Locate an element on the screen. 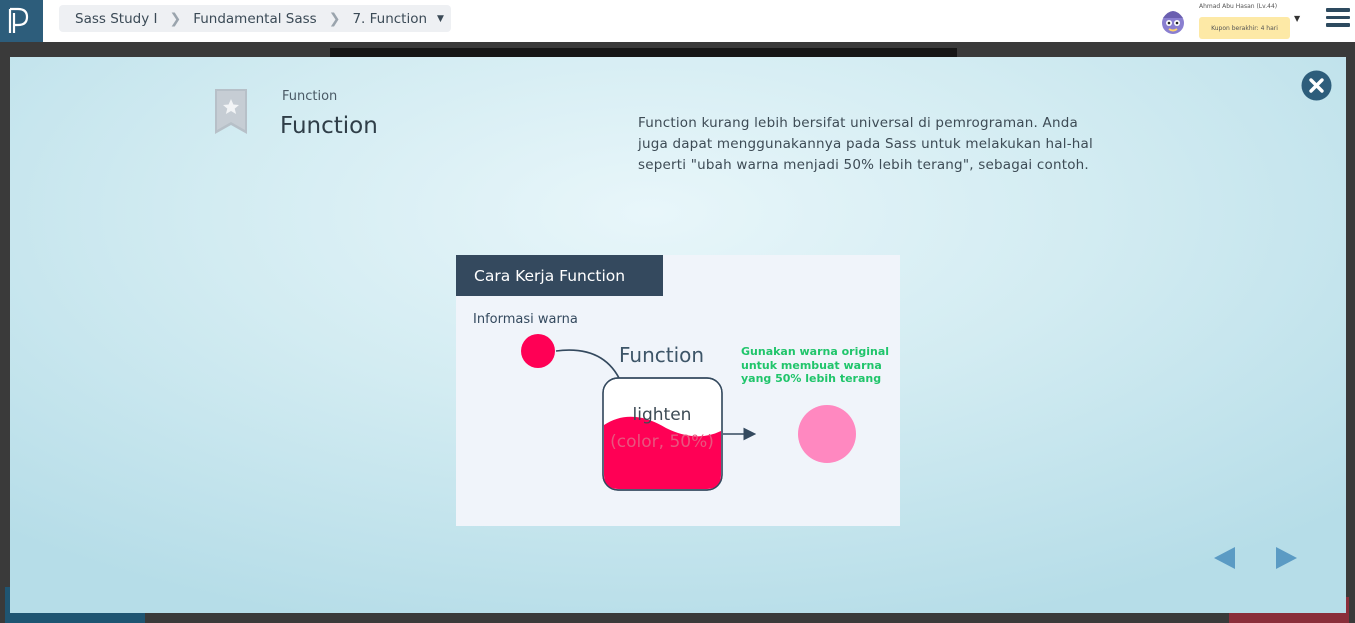 This screenshot has height=623, width=1355. avatar is located at coordinates (1173, 21).